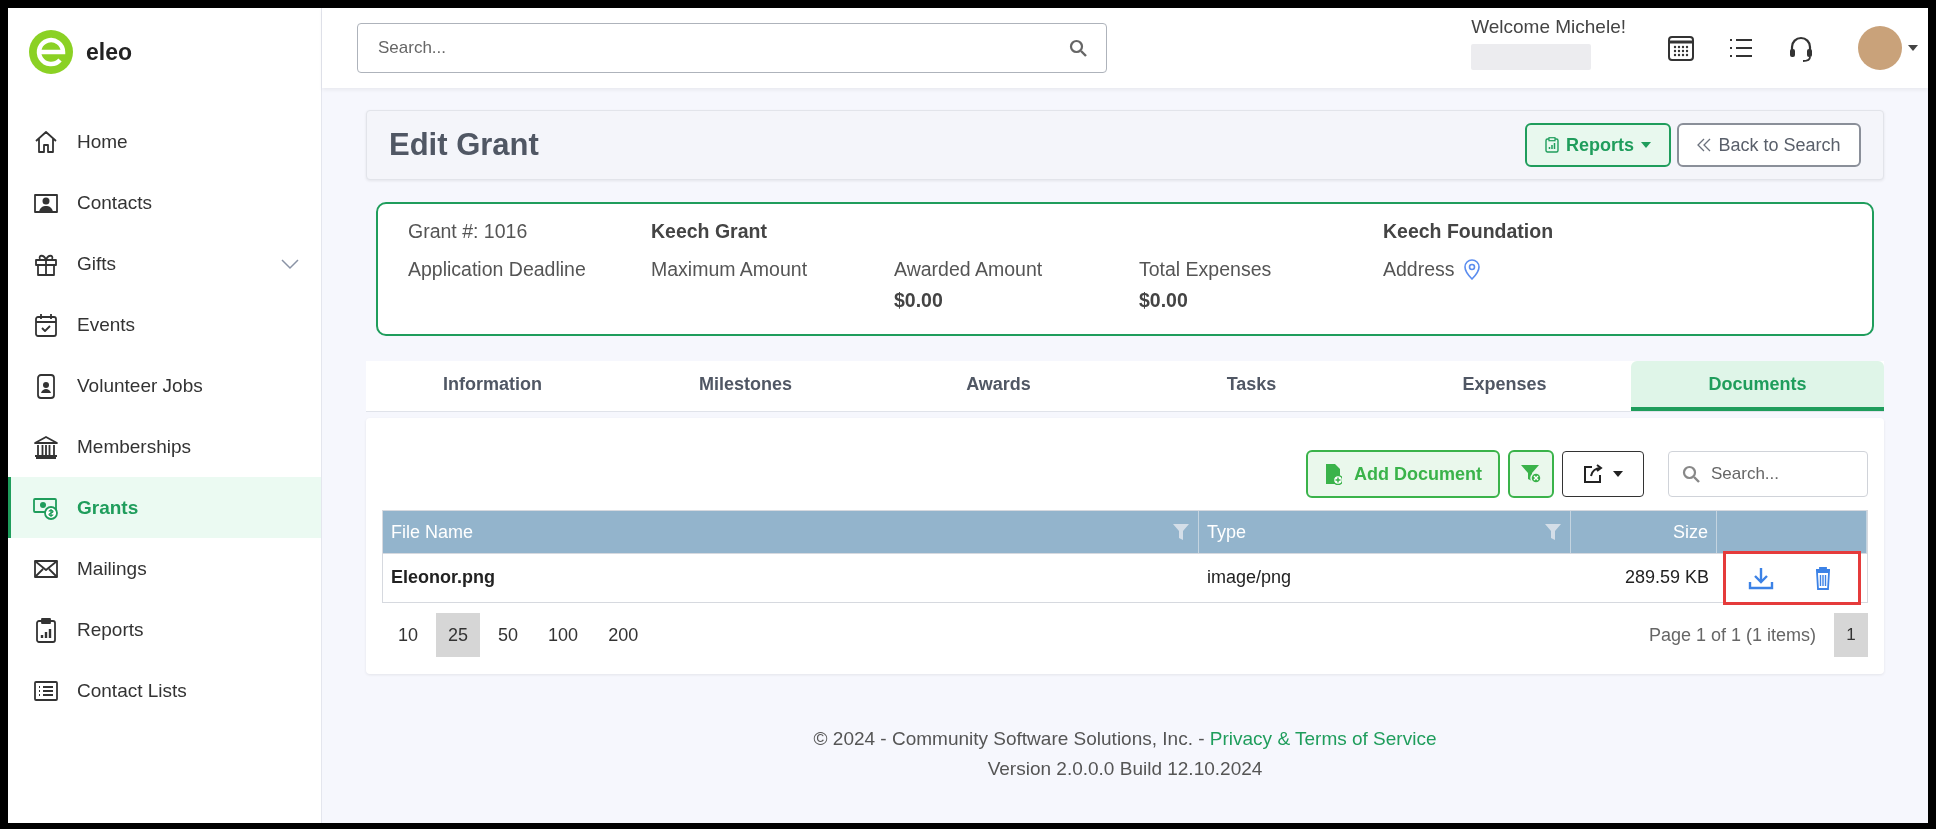 The image size is (1936, 829). Describe the element at coordinates (1681, 48) in the screenshot. I see `calendar-icon` at that location.